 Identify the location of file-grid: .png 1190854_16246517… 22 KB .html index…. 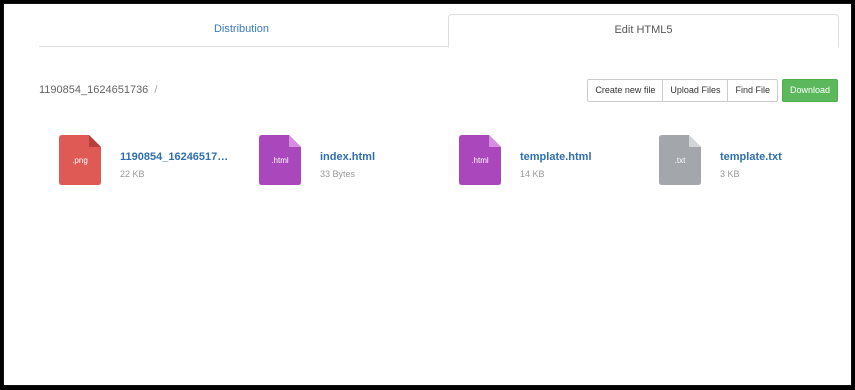
(454, 161).